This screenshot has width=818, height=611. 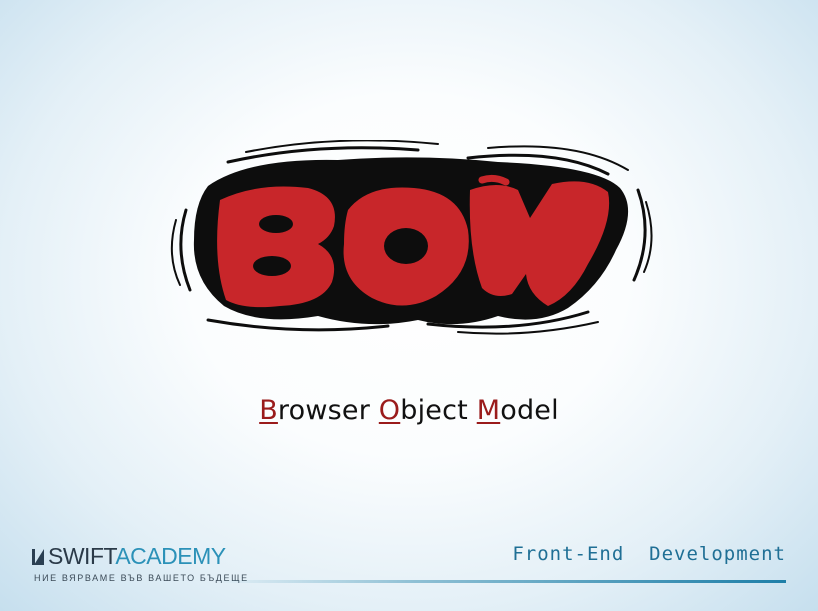 I want to click on title-initial-b: B, so click(x=268, y=410).